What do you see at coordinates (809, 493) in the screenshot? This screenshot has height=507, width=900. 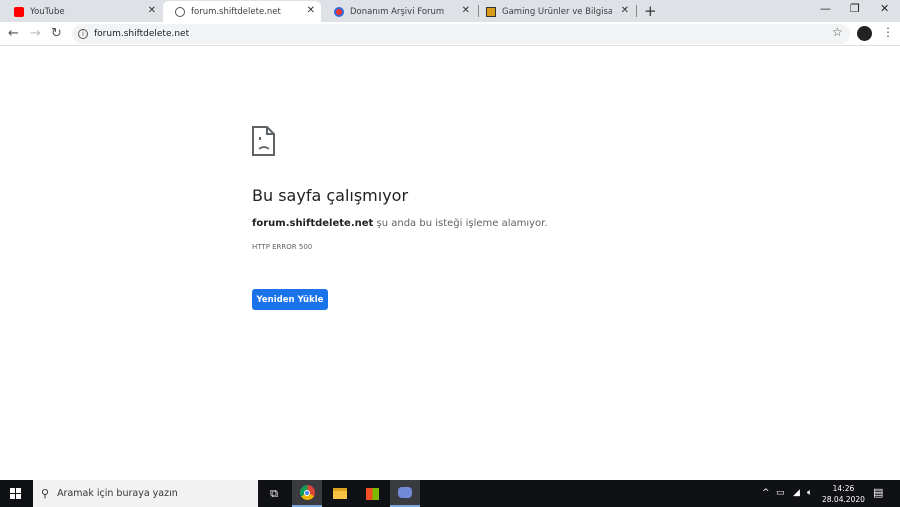 I see `volume-icon: 🔈︎` at bounding box center [809, 493].